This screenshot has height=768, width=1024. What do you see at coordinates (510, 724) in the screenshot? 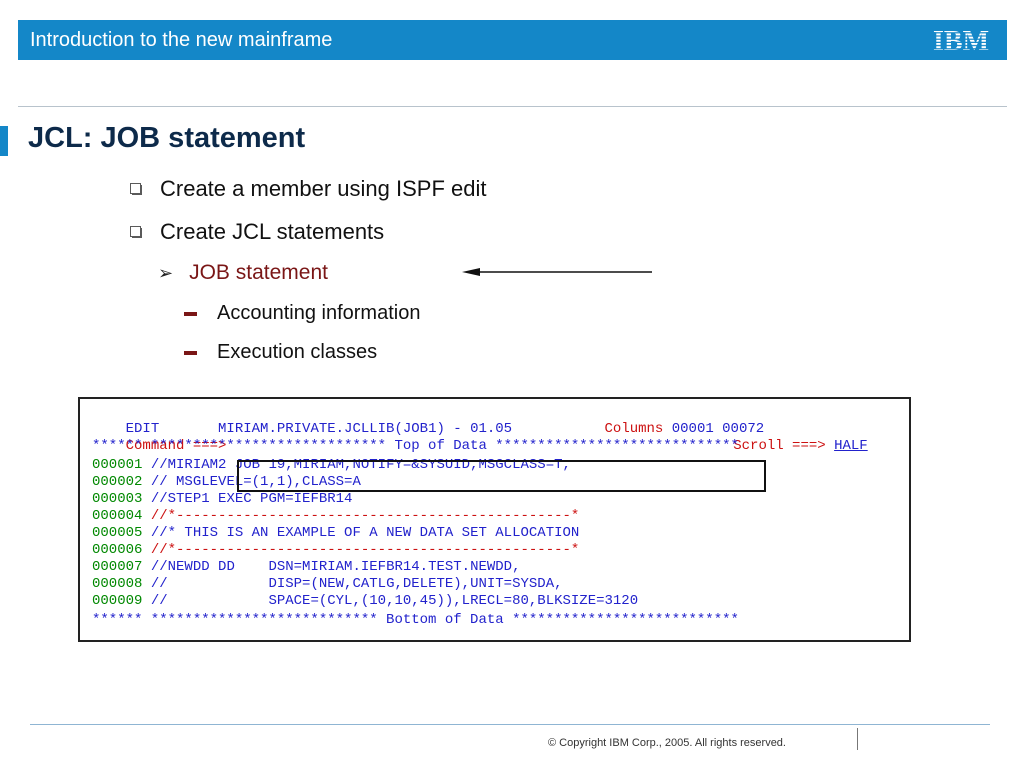
I see `bottom-divider` at bounding box center [510, 724].